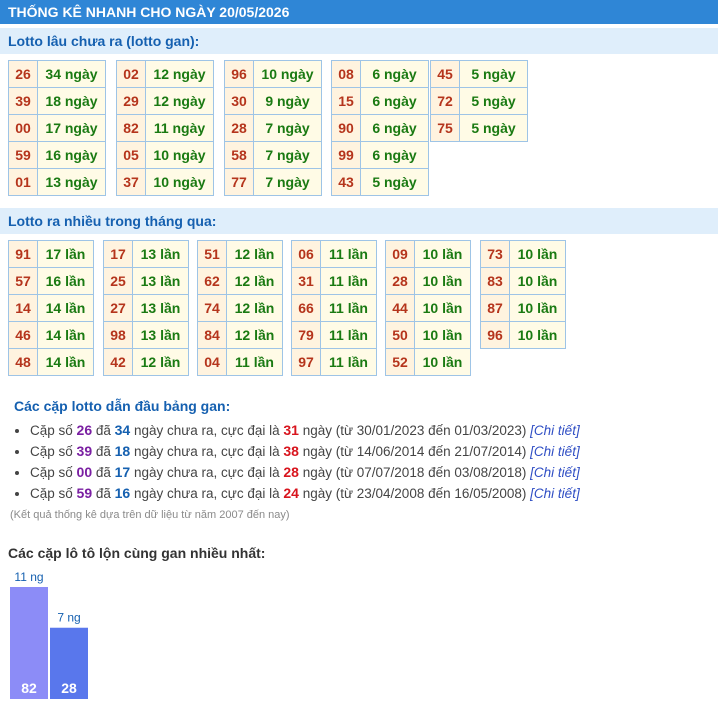  I want to click on frequent-number: 46, so click(23, 335).